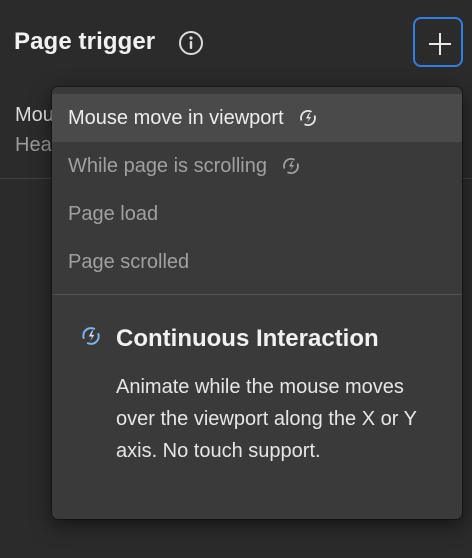 This screenshot has height=558, width=472. Describe the element at coordinates (129, 261) in the screenshot. I see `menu-item-label: Page scrolled` at that location.